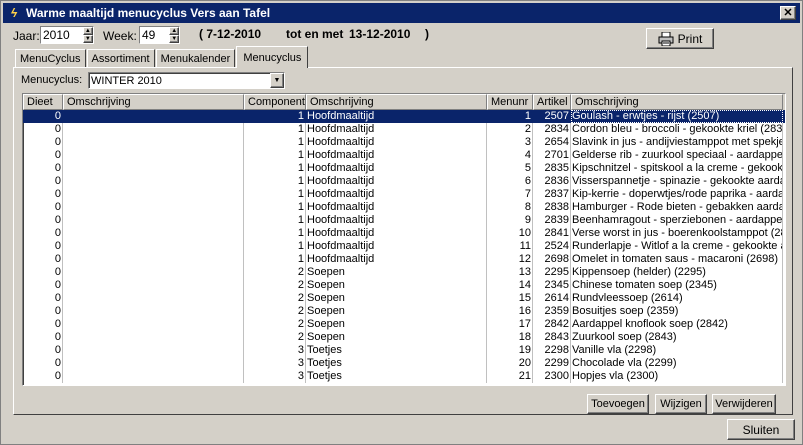 This screenshot has height=445, width=803. I want to click on cell-artikel: 2345, so click(552, 285).